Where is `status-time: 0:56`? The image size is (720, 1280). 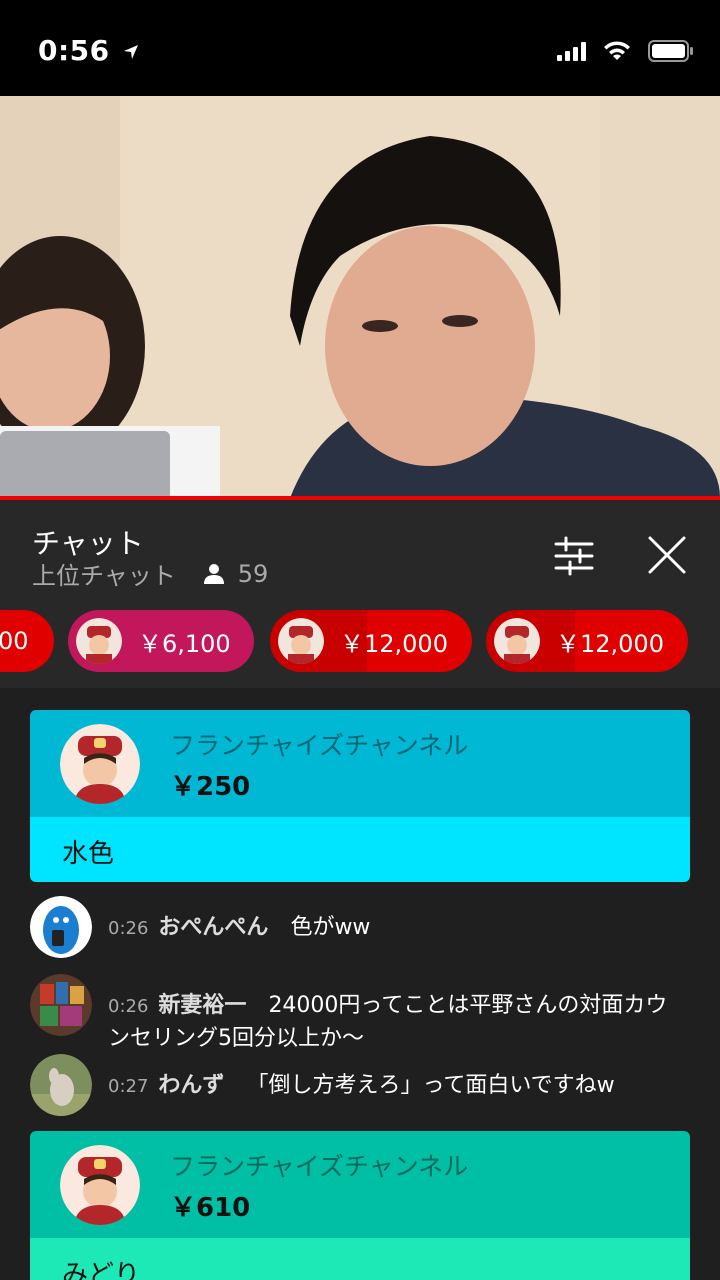 status-time: 0:56 is located at coordinates (89, 50).